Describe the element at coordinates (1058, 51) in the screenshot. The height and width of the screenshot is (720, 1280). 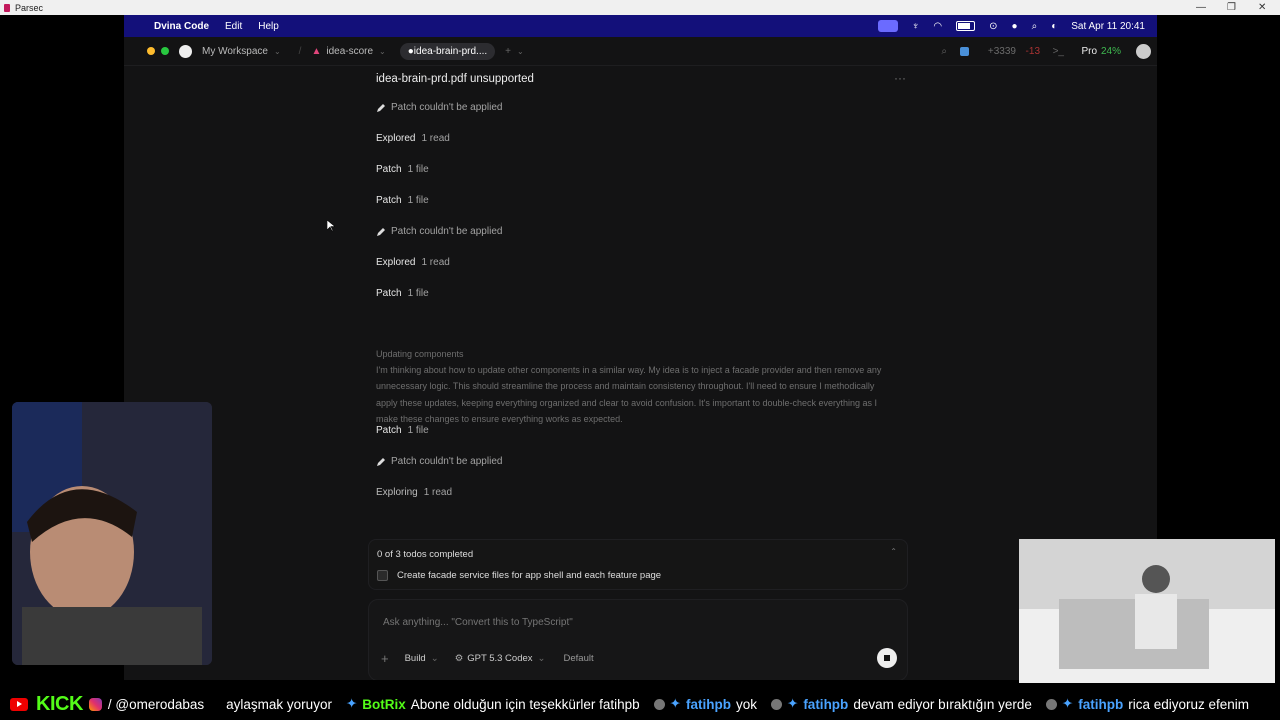
I see `terminal-icon: >_` at that location.